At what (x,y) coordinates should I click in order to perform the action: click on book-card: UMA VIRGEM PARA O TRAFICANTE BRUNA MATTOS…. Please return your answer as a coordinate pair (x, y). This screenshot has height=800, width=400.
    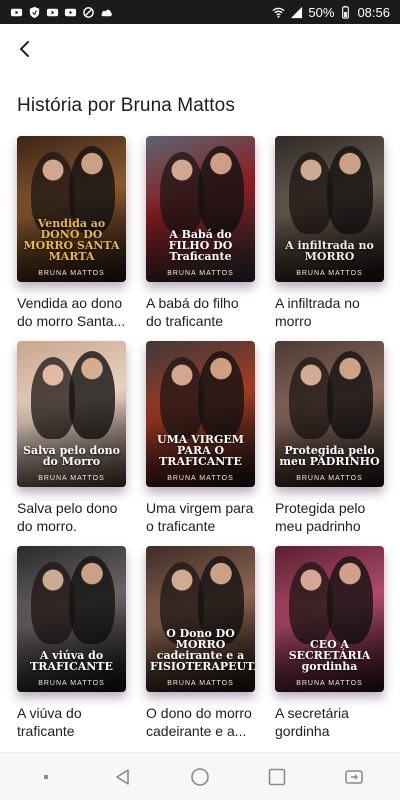
    Looking at the image, I should click on (200, 443).